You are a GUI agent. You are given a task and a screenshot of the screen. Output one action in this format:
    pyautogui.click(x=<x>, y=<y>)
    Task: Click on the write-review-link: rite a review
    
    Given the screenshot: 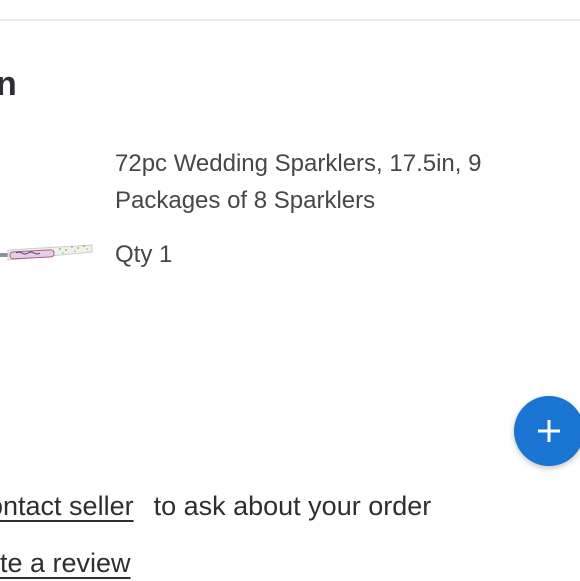 What is the action you would take?
    pyautogui.click(x=65, y=563)
    